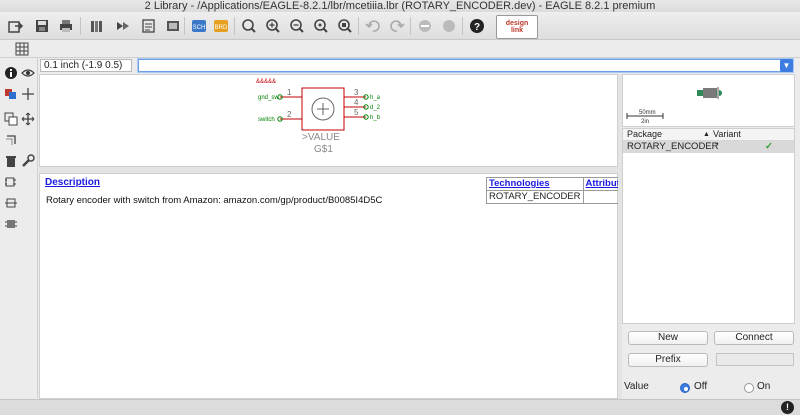 This screenshot has height=415, width=800. What do you see at coordinates (755, 359) in the screenshot?
I see `prefix-field` at bounding box center [755, 359].